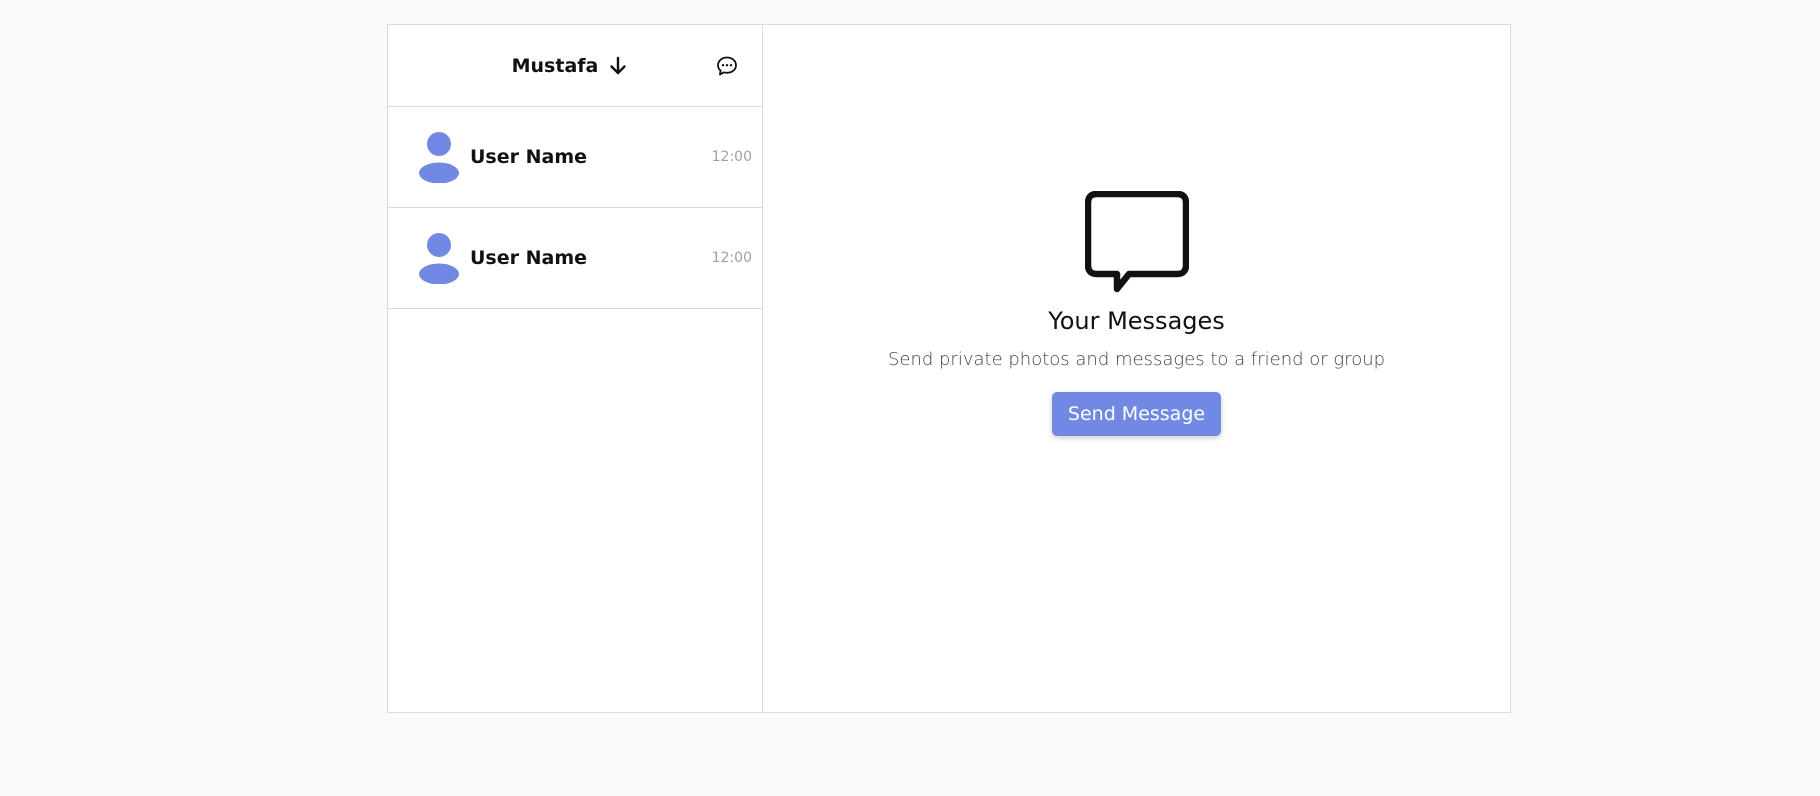 The width and height of the screenshot is (1820, 796). Describe the element at coordinates (1136, 321) in the screenshot. I see `empty-state-title: Your Messages` at that location.